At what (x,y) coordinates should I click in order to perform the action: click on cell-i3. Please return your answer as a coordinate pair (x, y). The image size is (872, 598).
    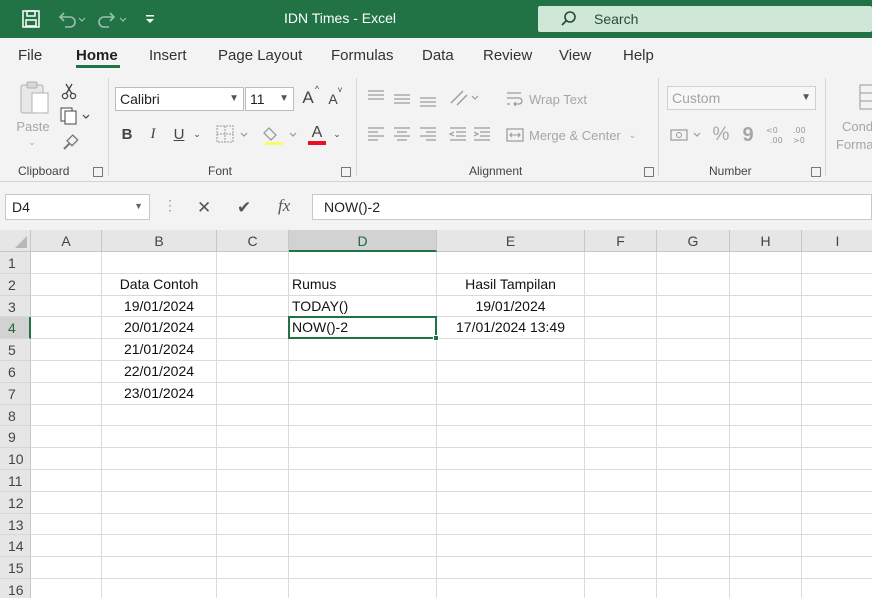
    Looking at the image, I should click on (837, 307).